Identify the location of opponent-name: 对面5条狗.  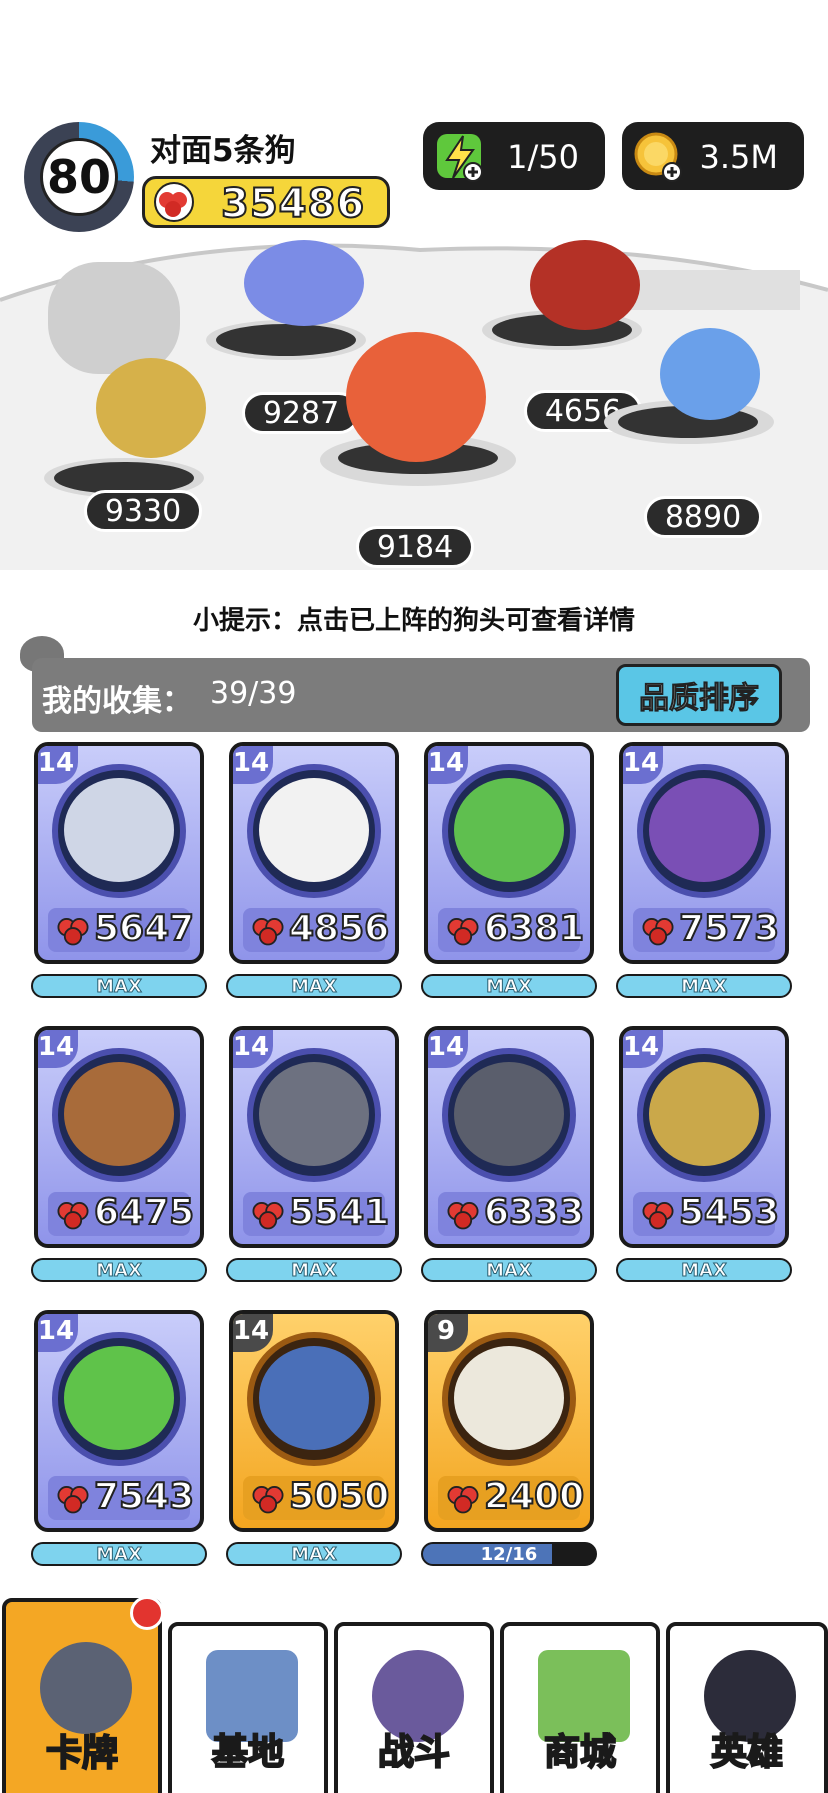
(223, 151).